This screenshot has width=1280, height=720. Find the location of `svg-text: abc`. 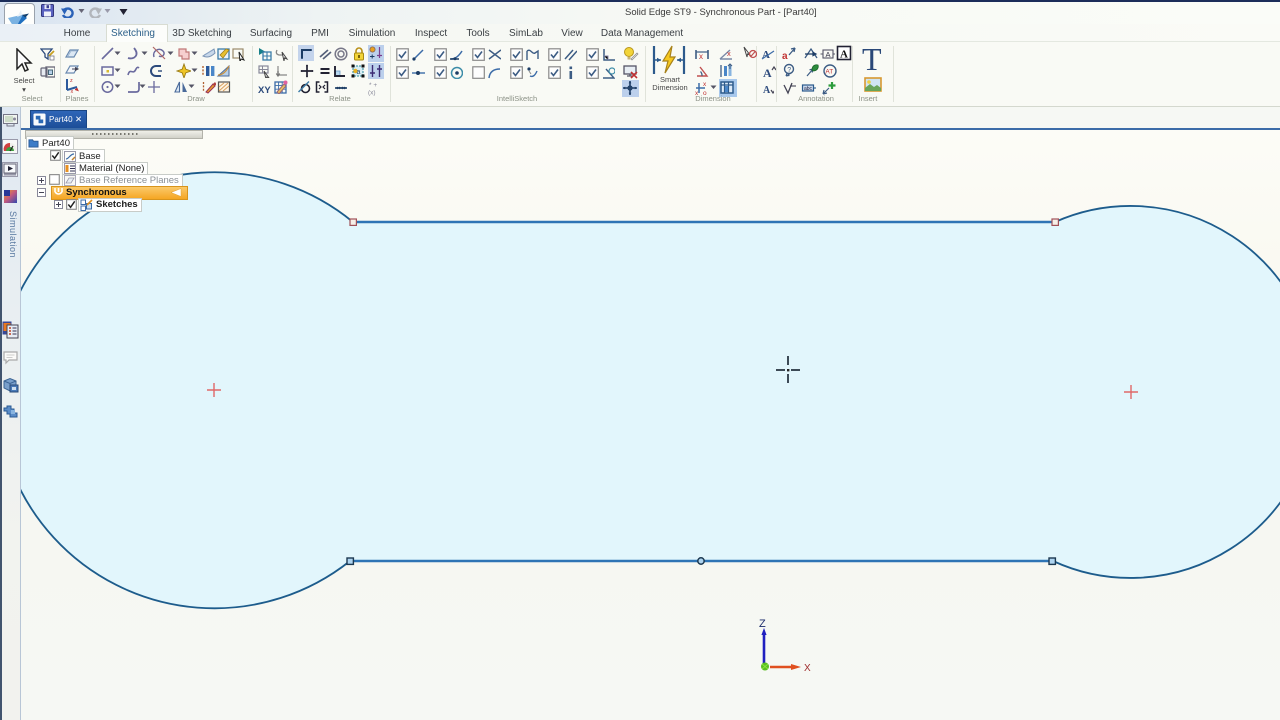

svg-text: abc is located at coordinates (808, 89).